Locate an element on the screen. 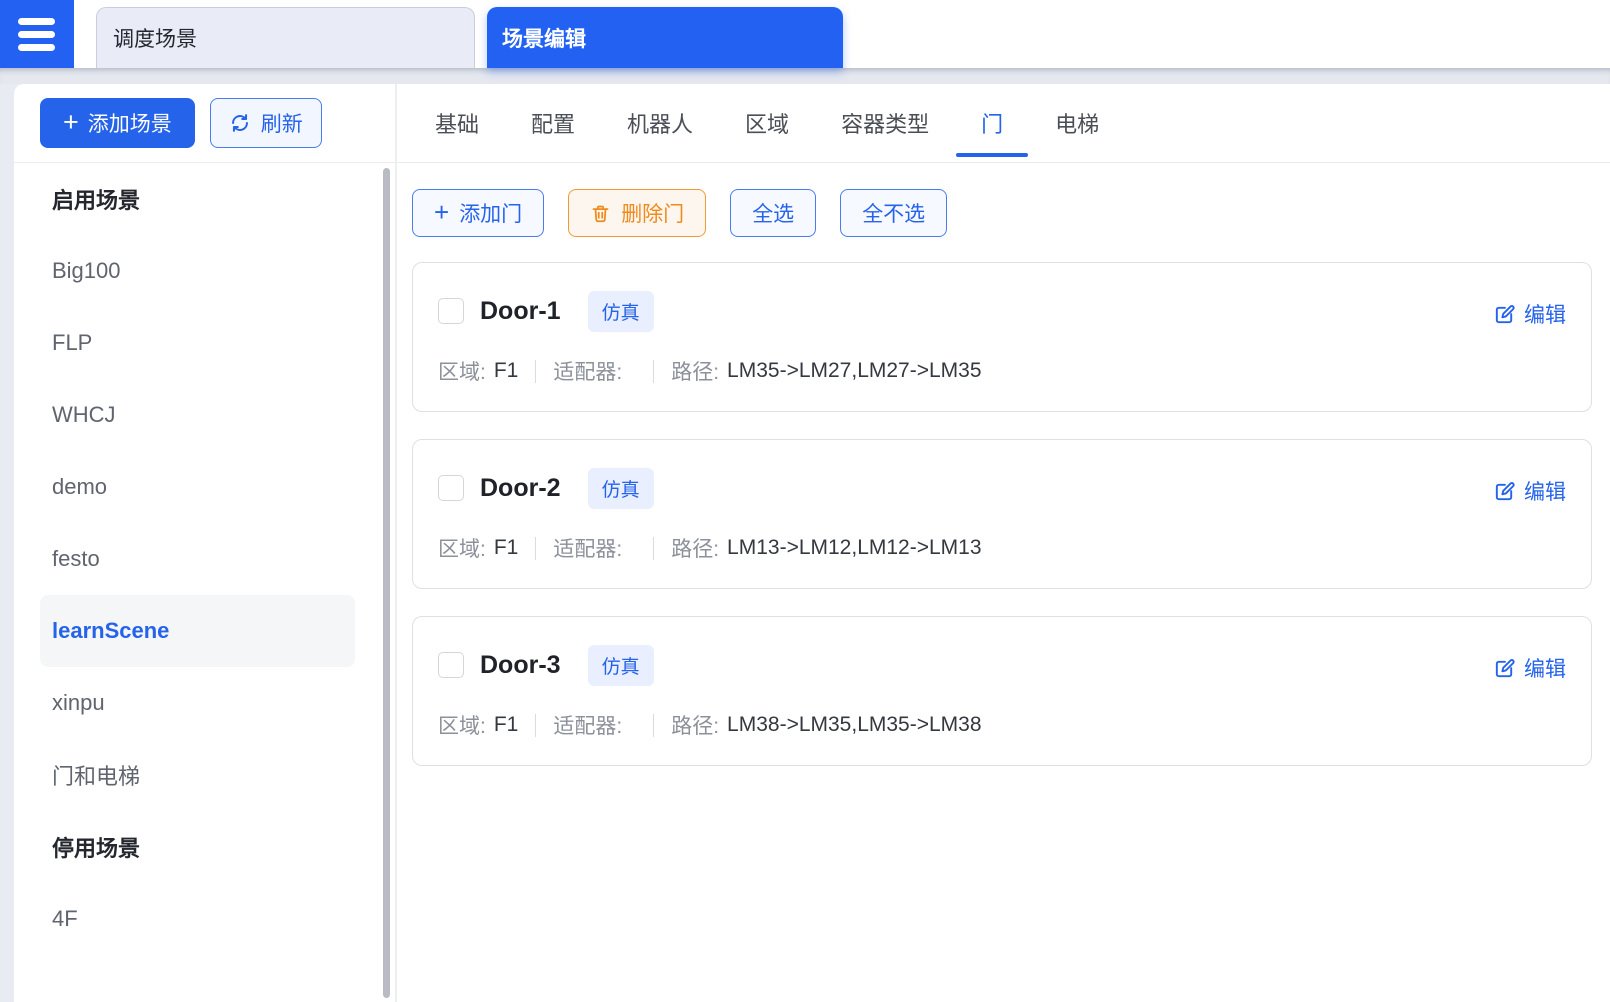 This screenshot has height=1002, width=1610. menu-button is located at coordinates (37, 34).